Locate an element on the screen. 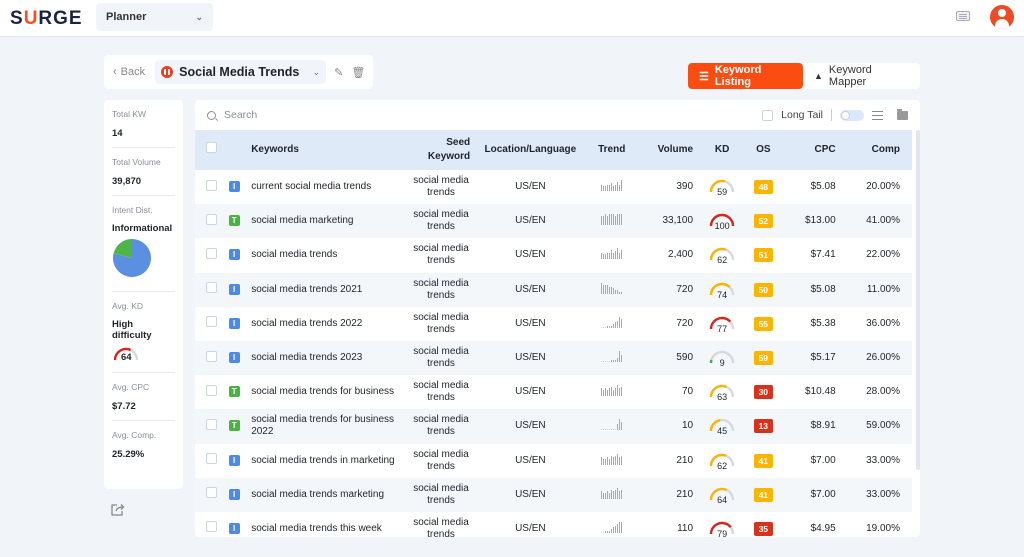 The height and width of the screenshot is (557, 1024). project-select: Social Media Trends ⌄ is located at coordinates (241, 72).